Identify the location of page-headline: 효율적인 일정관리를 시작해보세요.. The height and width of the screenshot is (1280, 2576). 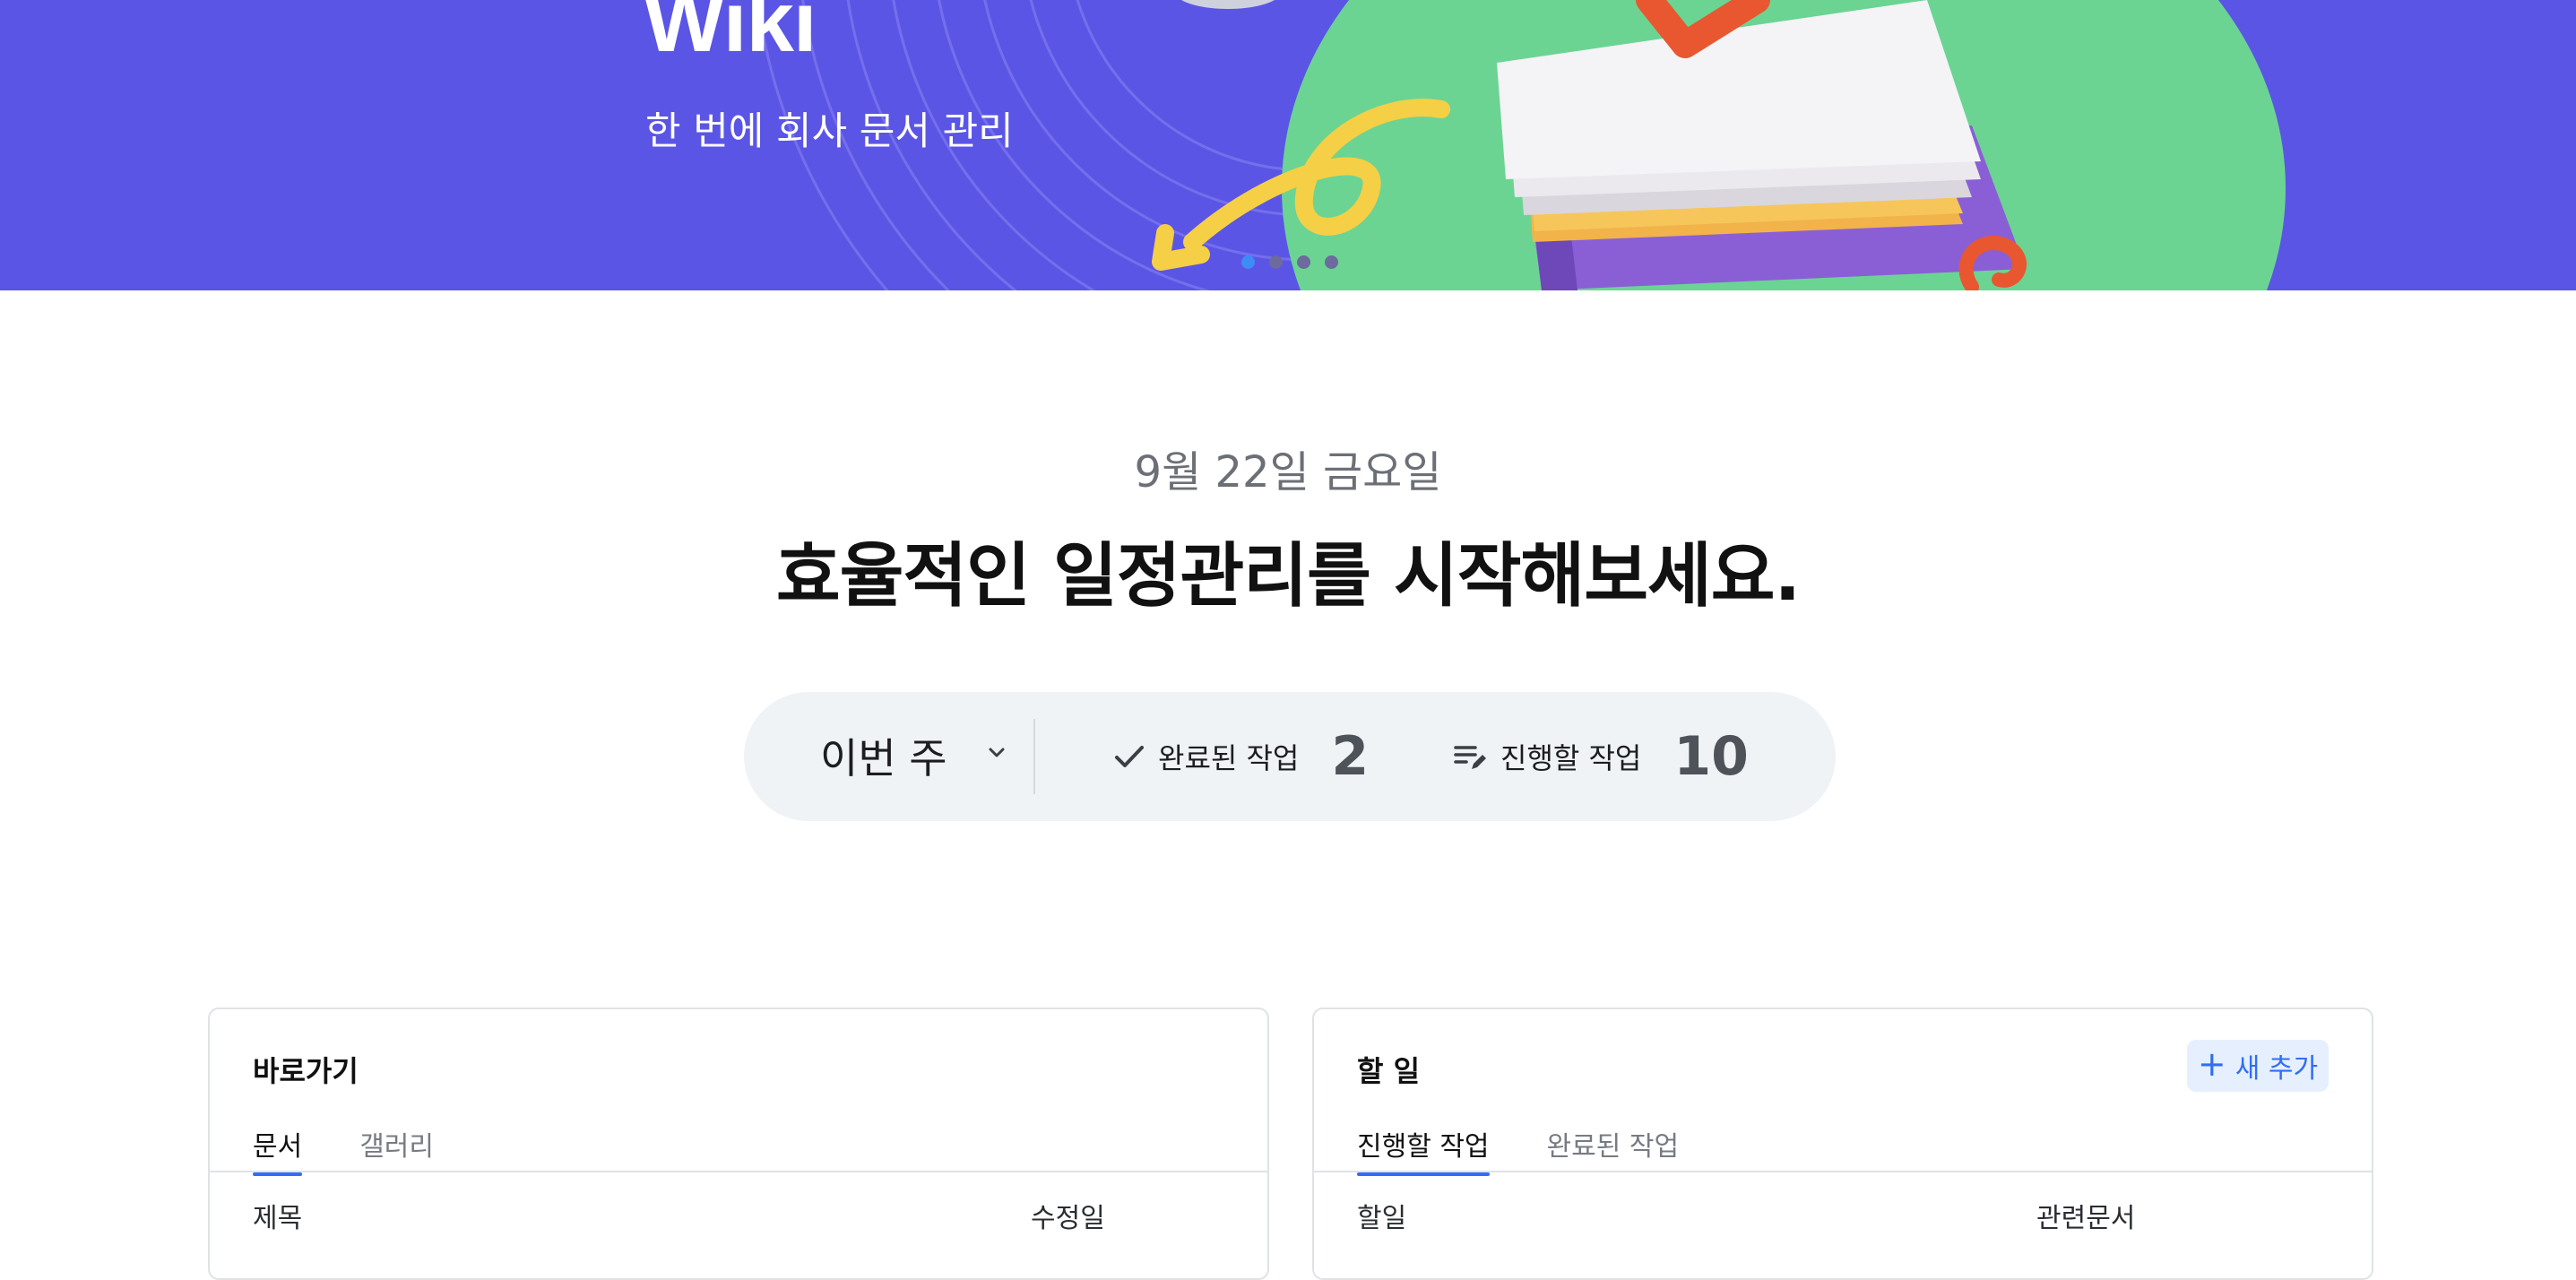
(1288, 577).